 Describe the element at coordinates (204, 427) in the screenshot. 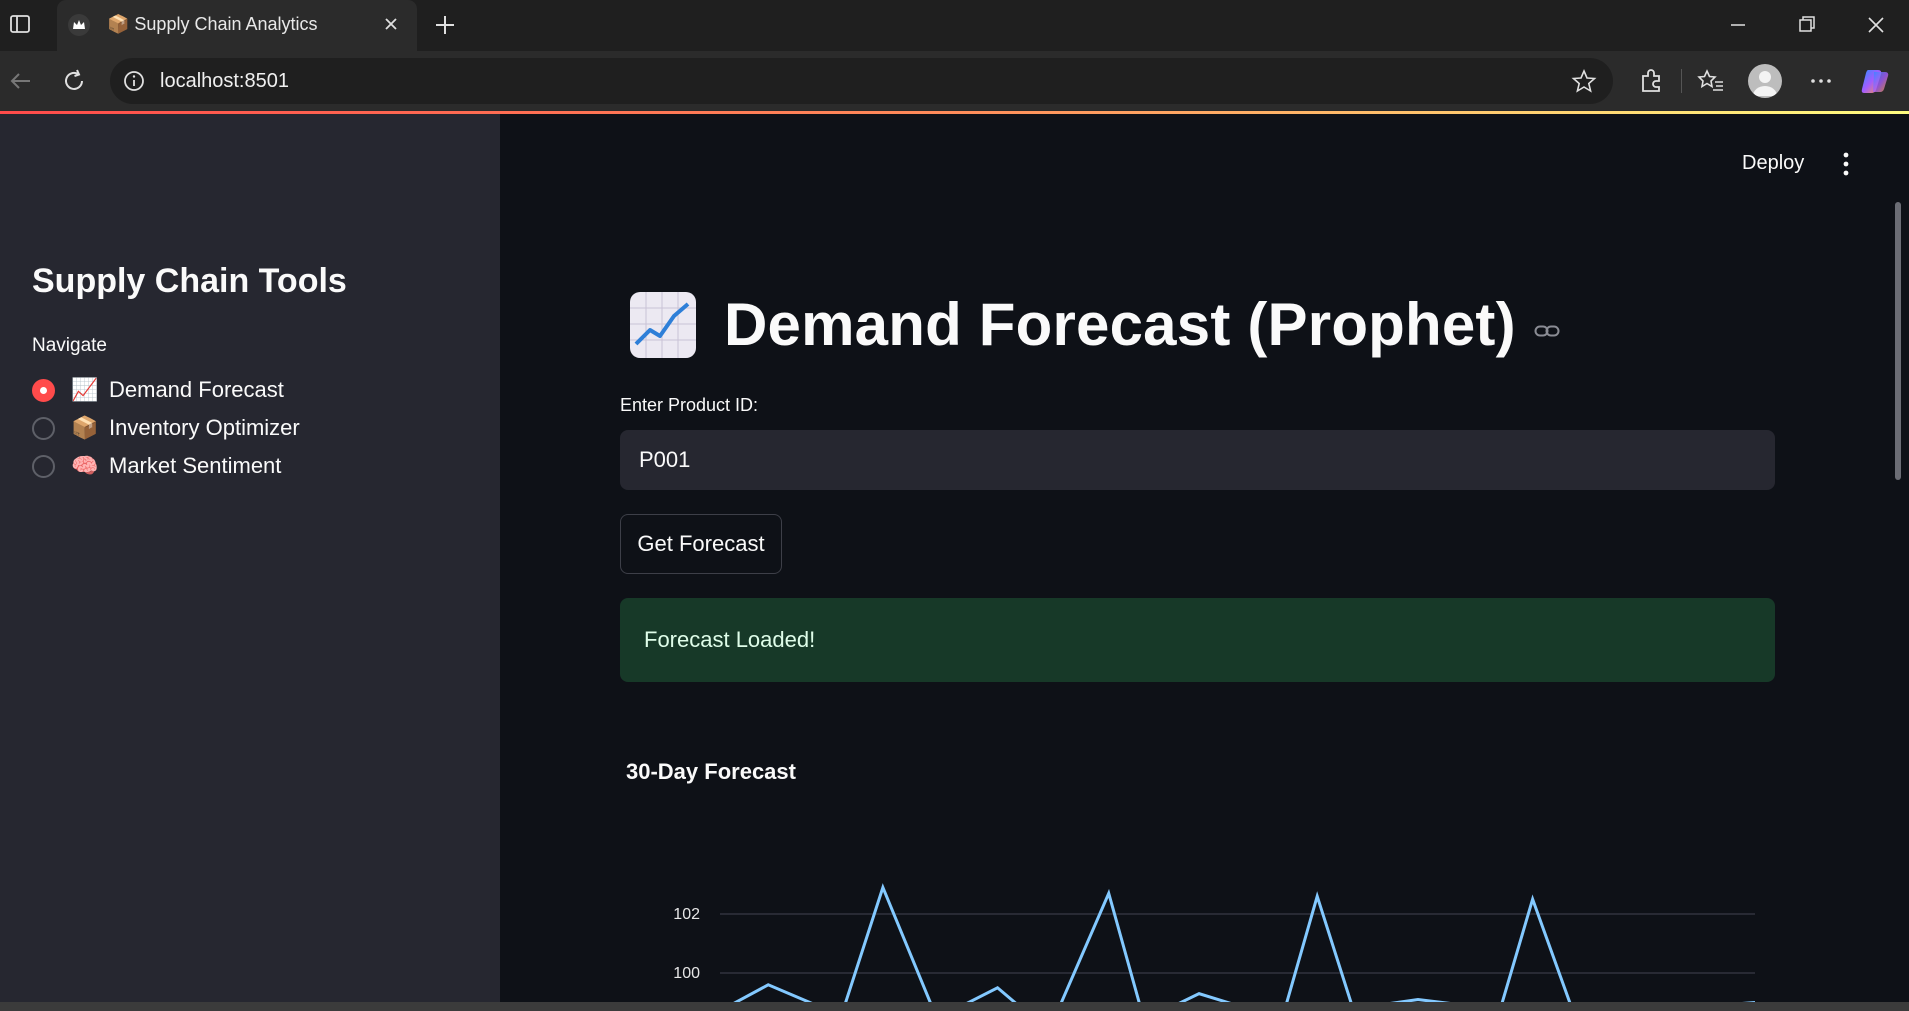

I see `nav-option-label: Inventory Optimizer` at that location.